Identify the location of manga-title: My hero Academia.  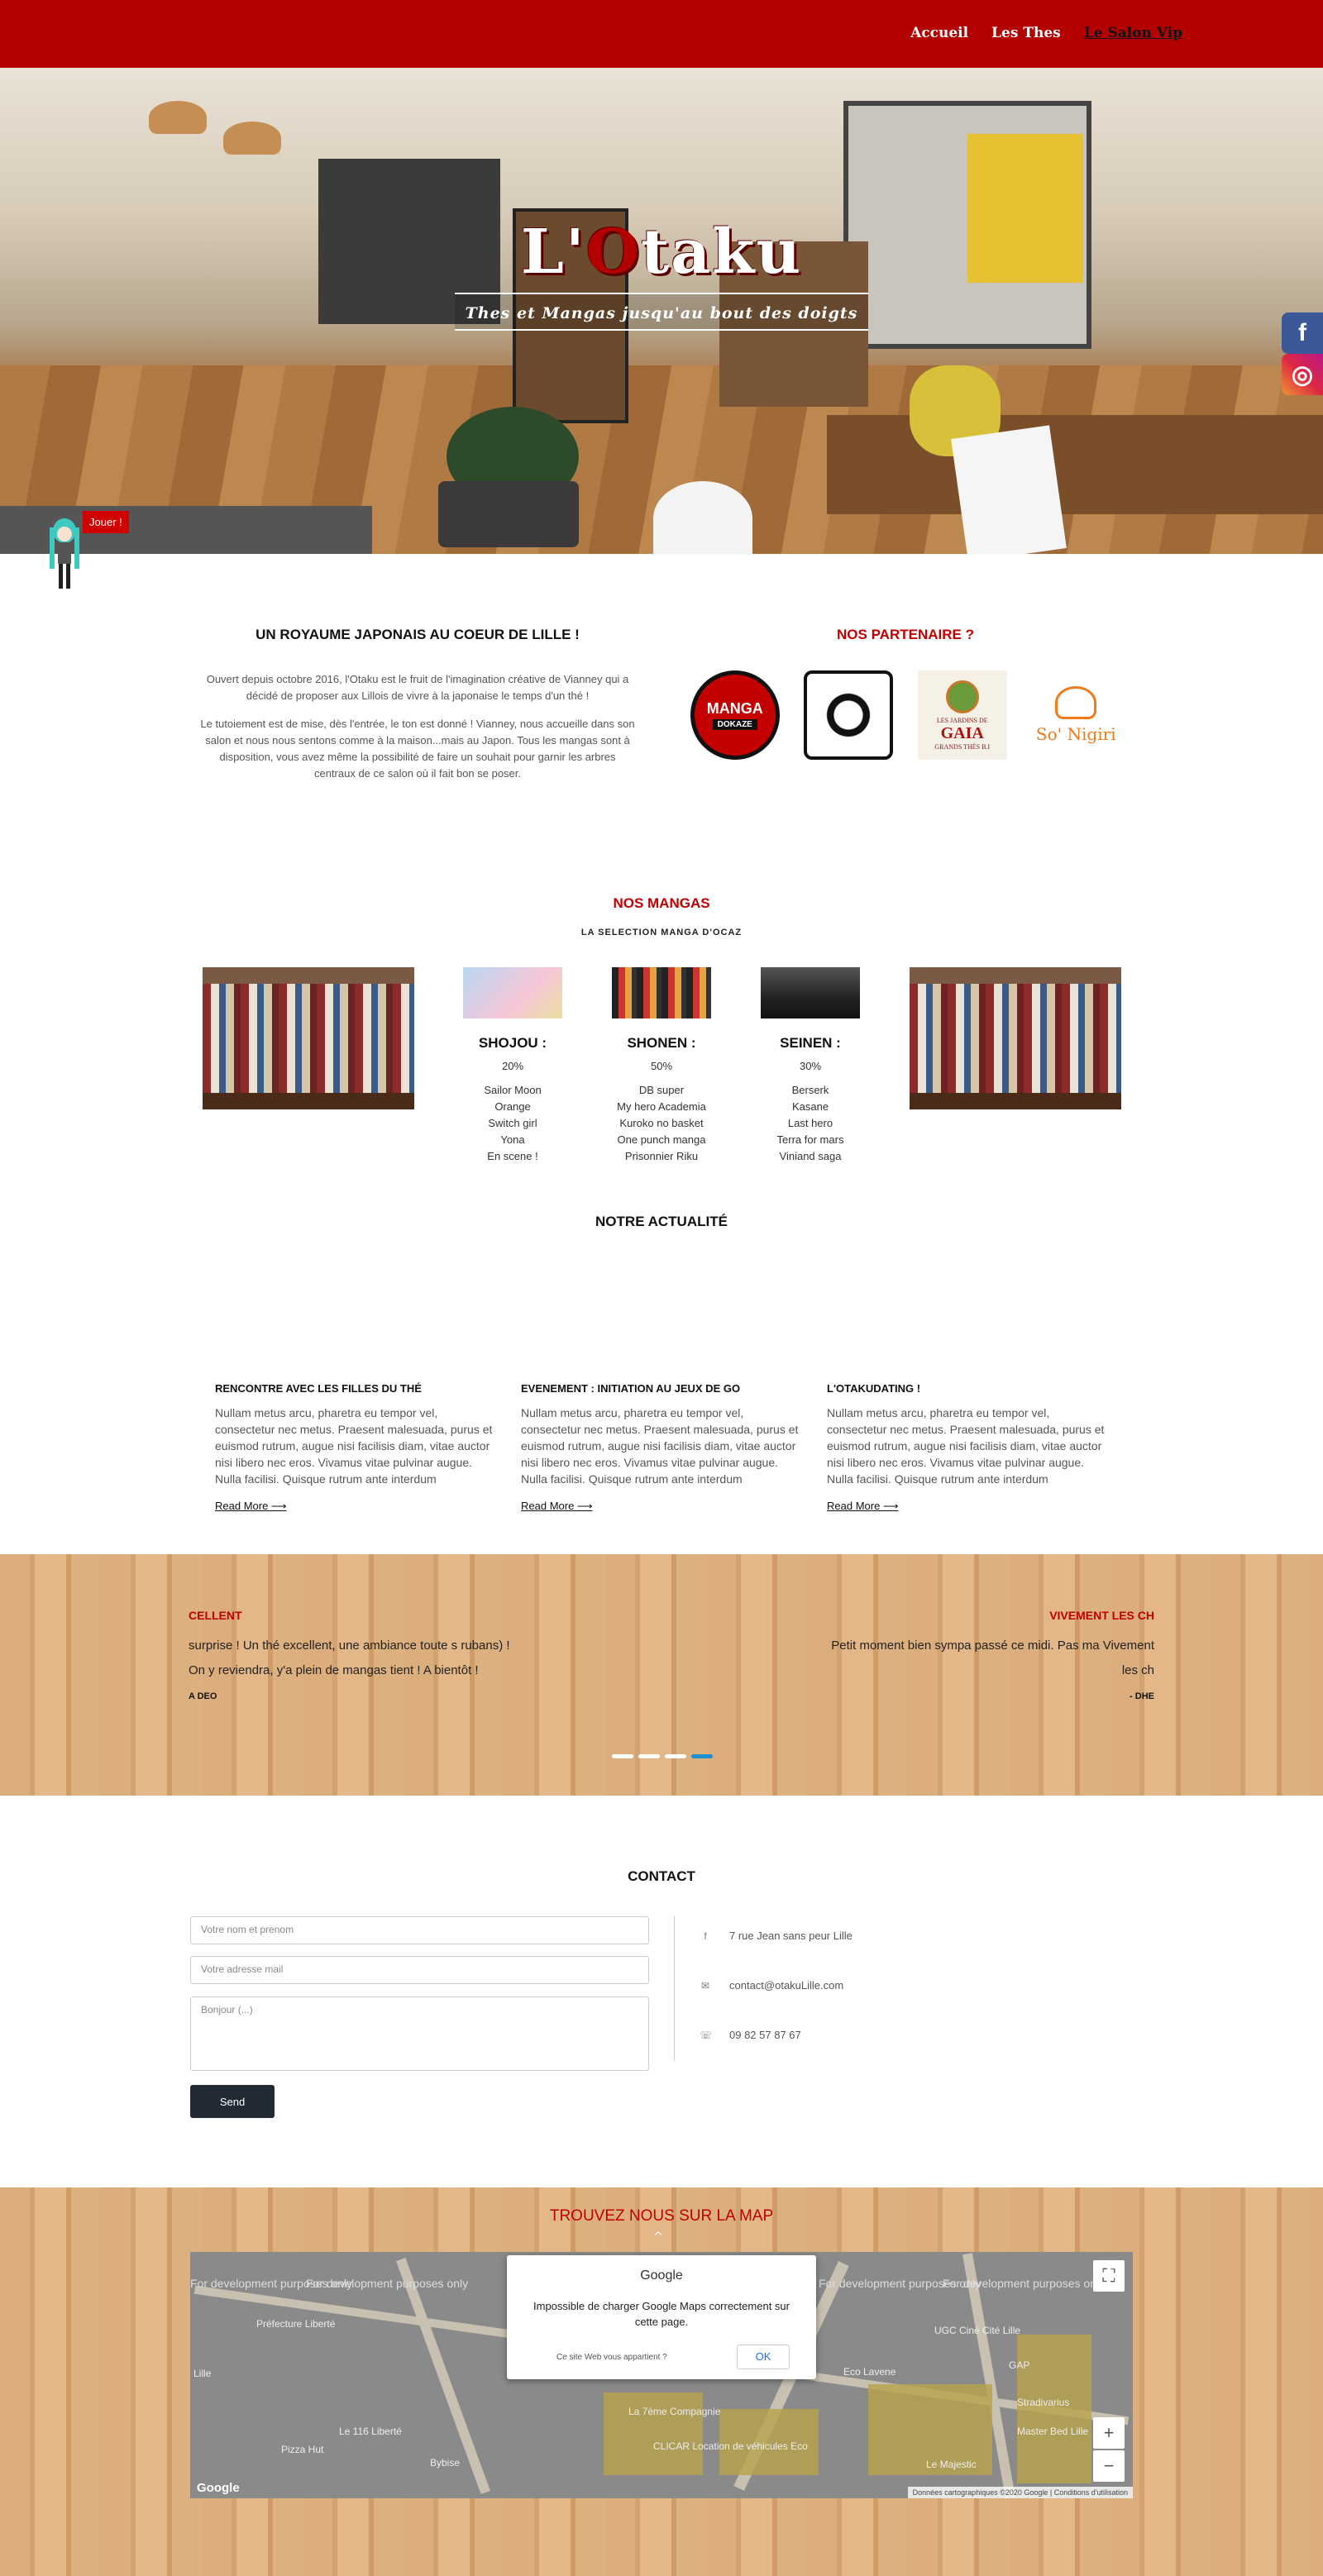
(661, 1106).